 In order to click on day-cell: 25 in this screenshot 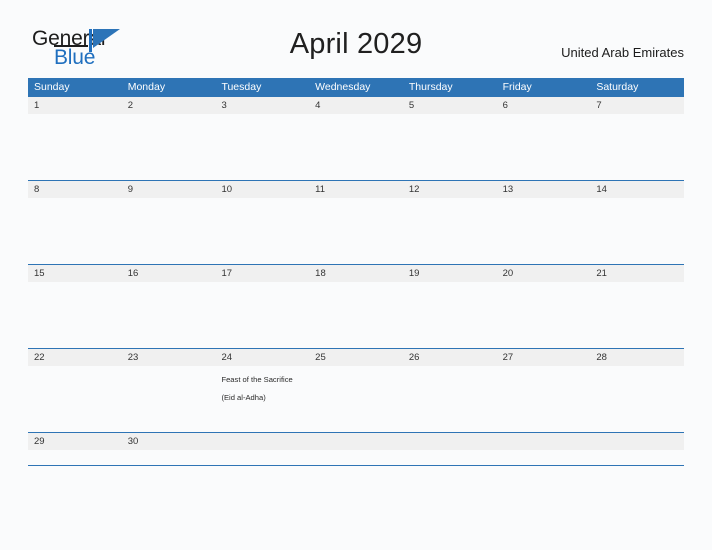, I will do `click(356, 390)`.